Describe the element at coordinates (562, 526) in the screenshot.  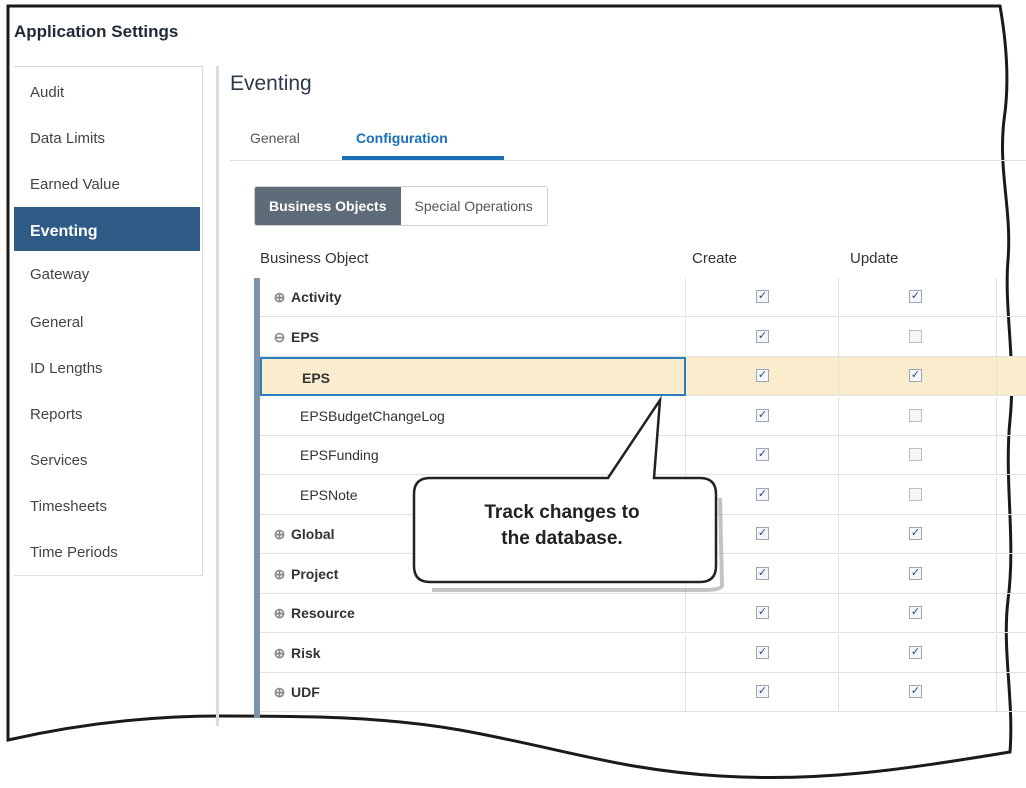
I see `callout-text: Track changes to the database.` at that location.